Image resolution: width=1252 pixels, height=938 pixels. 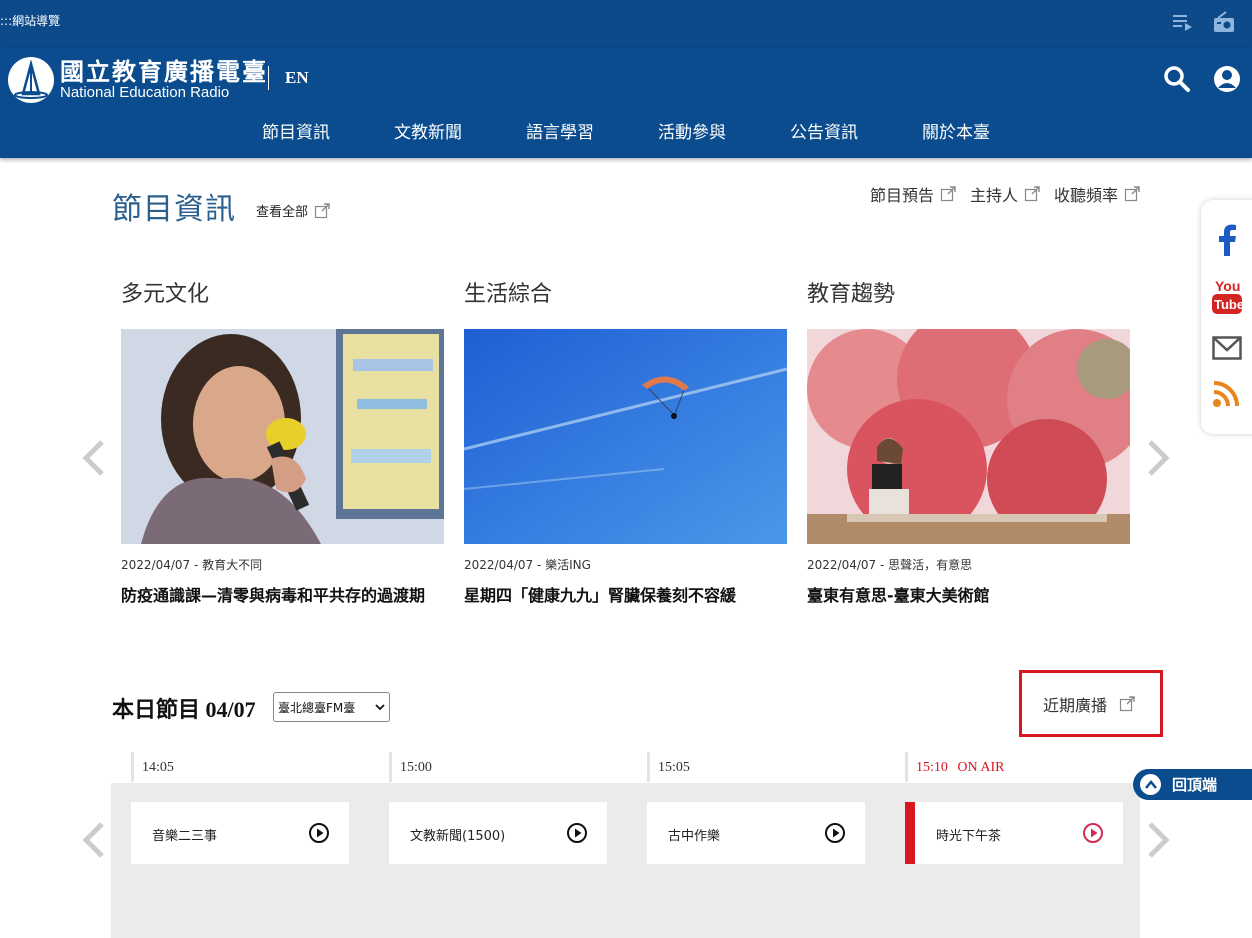 I want to click on rss-icon, so click(x=1227, y=395).